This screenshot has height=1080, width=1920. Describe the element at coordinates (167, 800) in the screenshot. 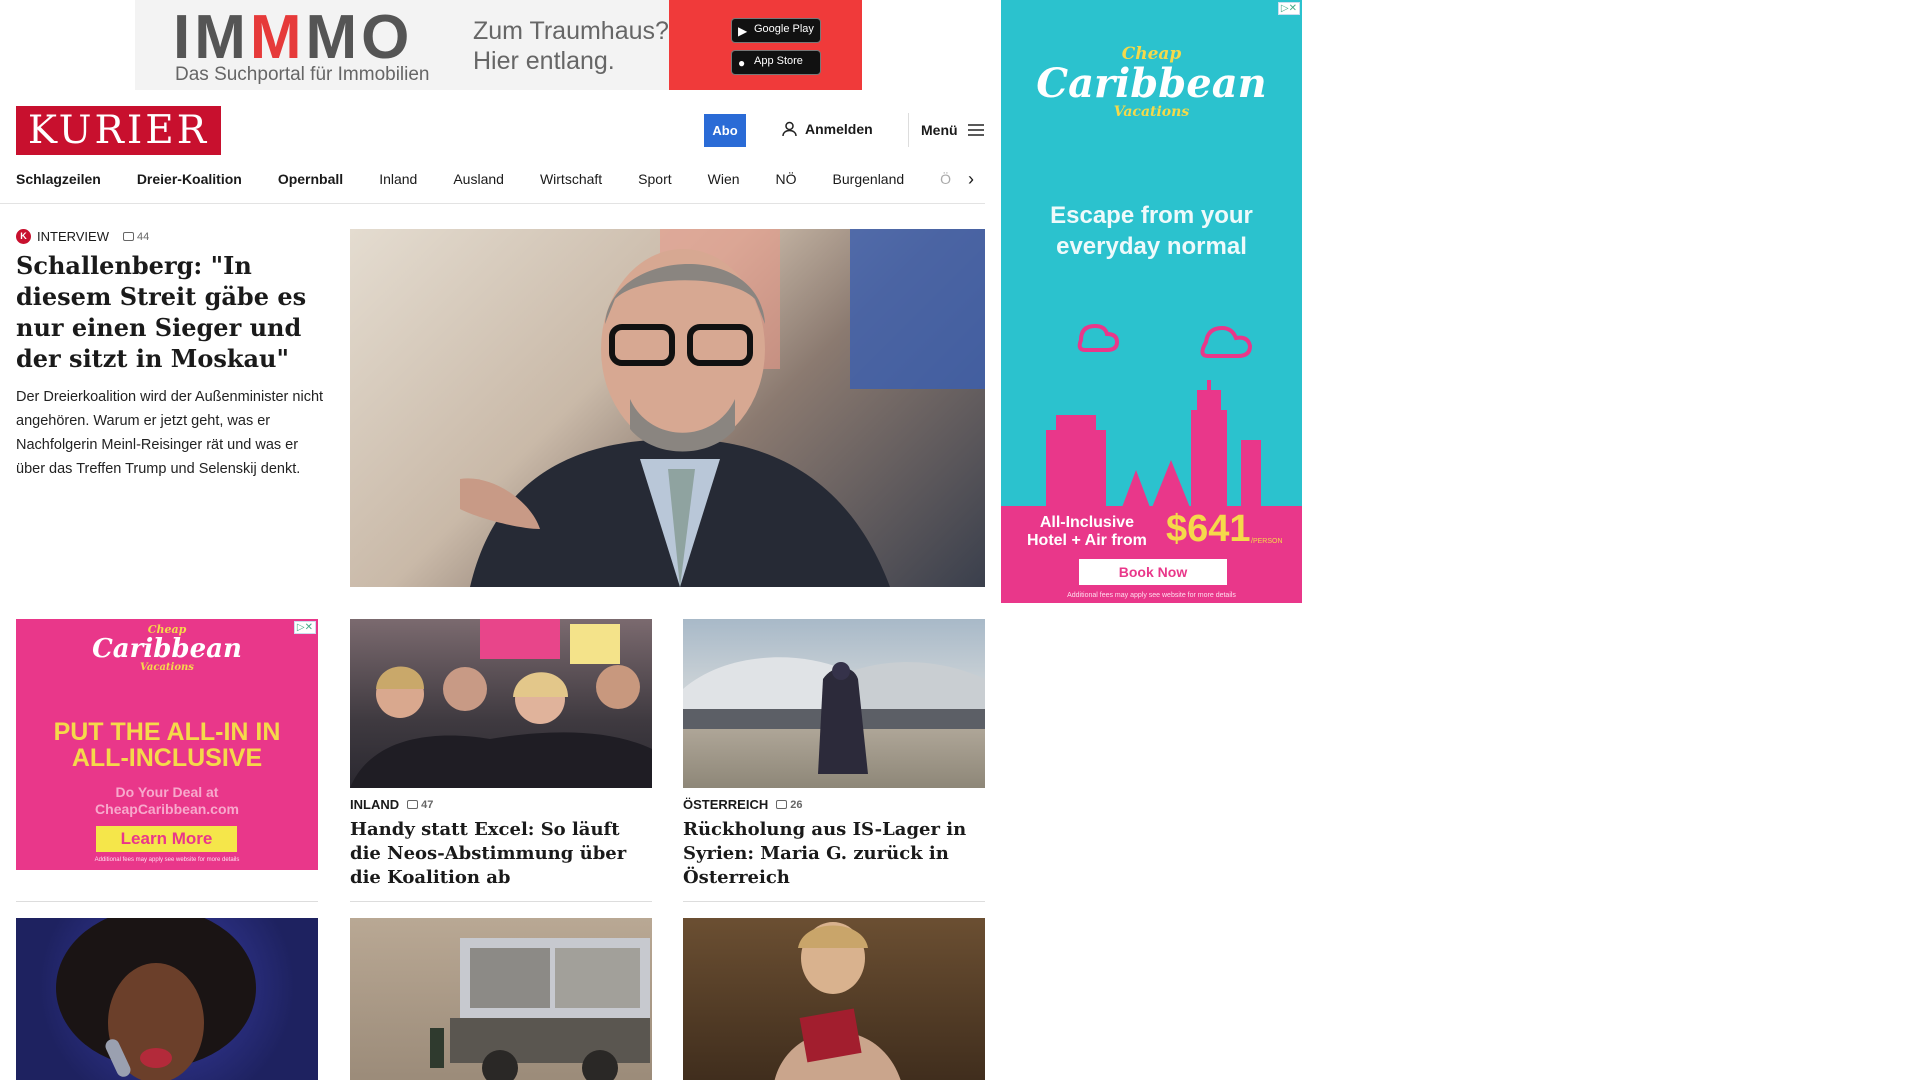

I see `mid-ad-subtext: Do Your Deal at CheapCaribbean.com` at that location.